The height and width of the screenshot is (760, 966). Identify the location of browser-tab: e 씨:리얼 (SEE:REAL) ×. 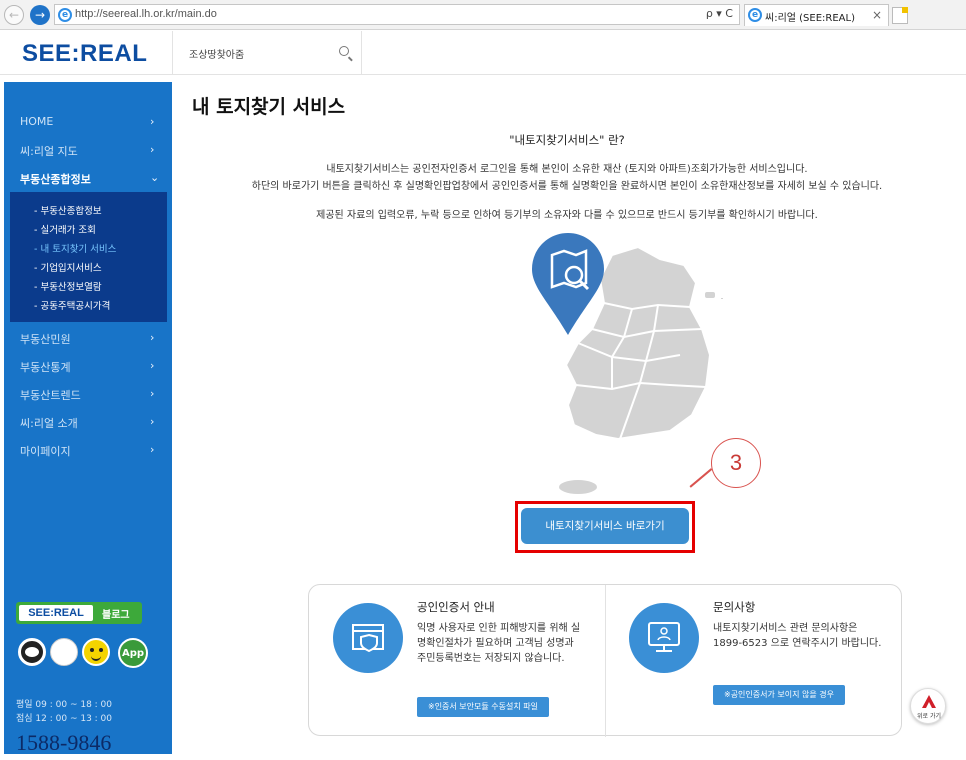
(816, 15).